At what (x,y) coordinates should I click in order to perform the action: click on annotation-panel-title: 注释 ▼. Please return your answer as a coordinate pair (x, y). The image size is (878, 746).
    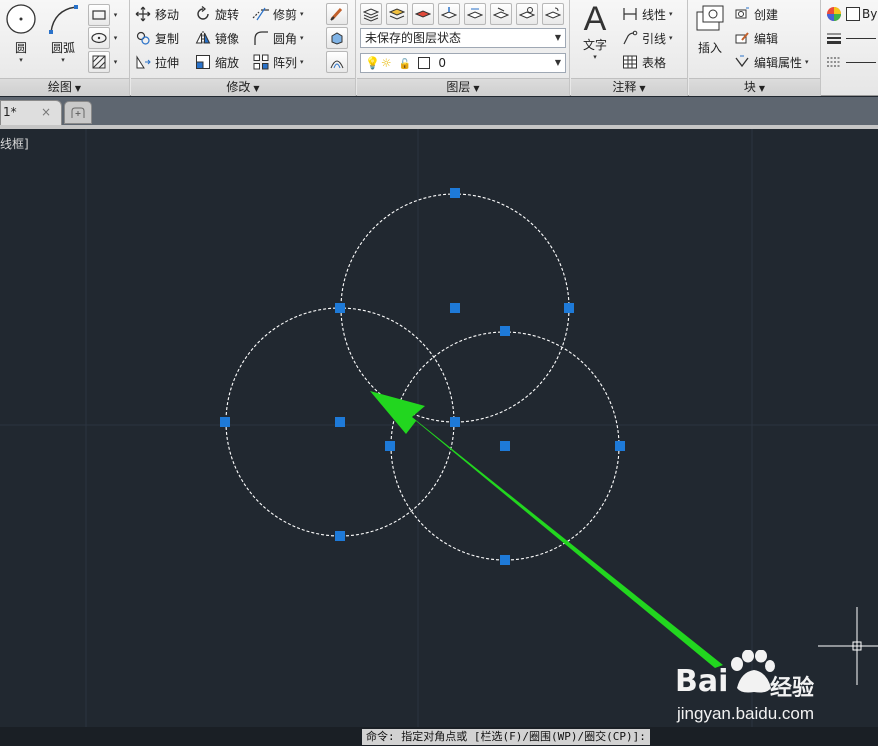
    Looking at the image, I should click on (629, 87).